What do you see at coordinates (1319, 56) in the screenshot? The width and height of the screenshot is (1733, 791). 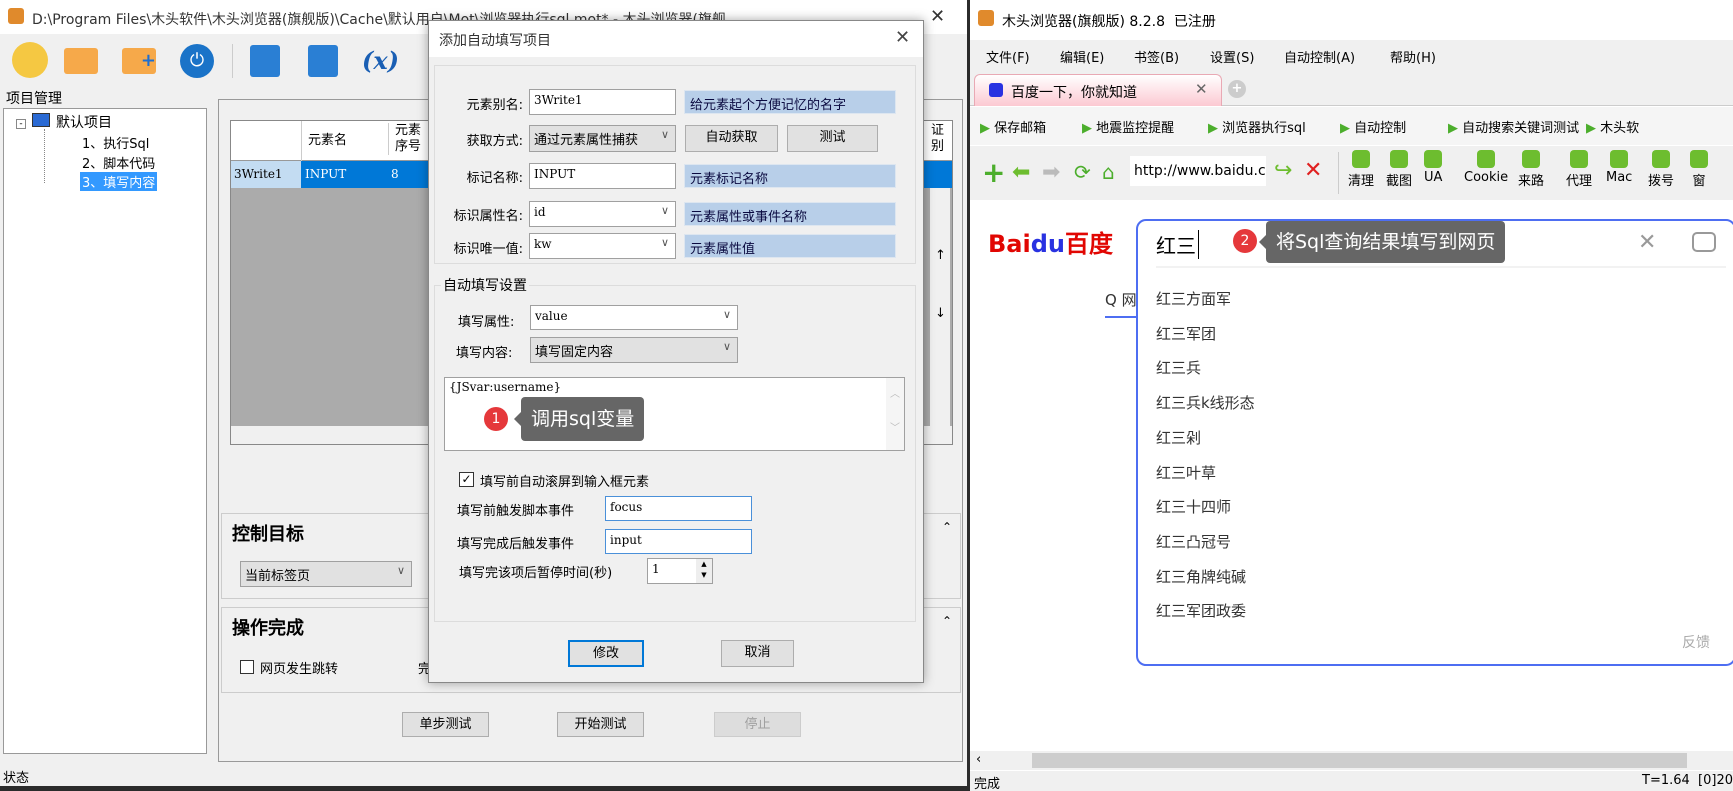 I see `menu-auto-control: 自动控制(A)` at bounding box center [1319, 56].